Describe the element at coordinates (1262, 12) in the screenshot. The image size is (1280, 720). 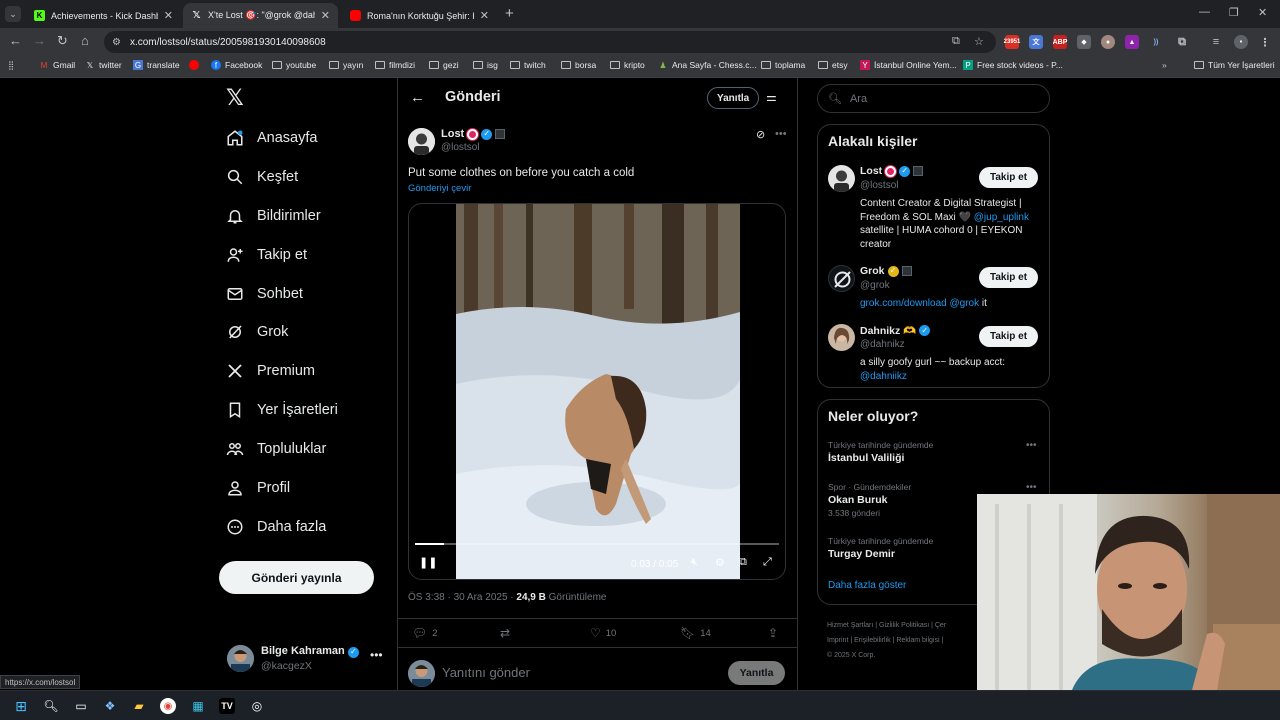
I see `close-window-icon: ✕` at that location.